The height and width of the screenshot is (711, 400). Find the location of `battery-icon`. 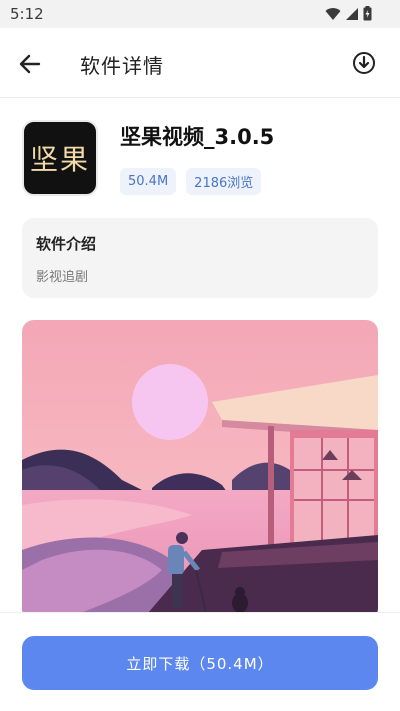

battery-icon is located at coordinates (367, 15).